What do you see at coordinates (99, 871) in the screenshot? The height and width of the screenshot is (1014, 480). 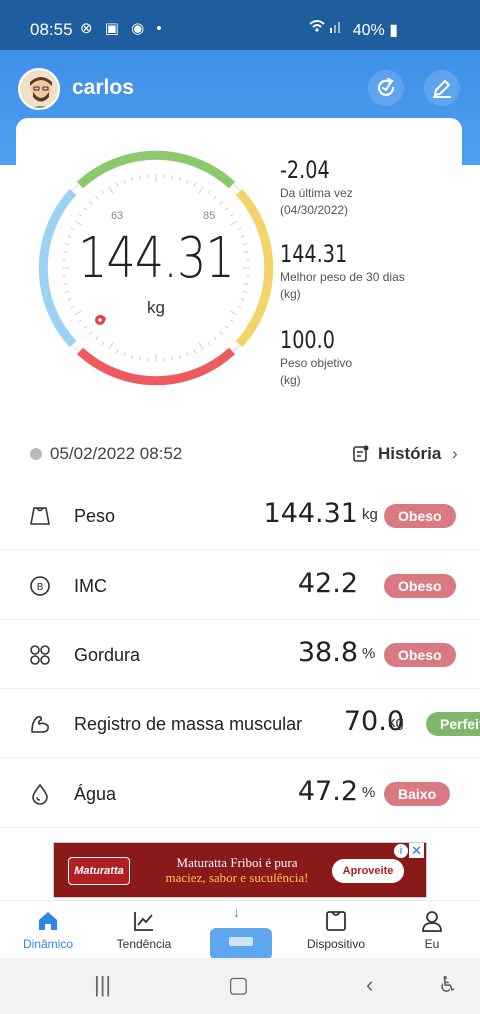 I see `ad-logo: Maturatta` at bounding box center [99, 871].